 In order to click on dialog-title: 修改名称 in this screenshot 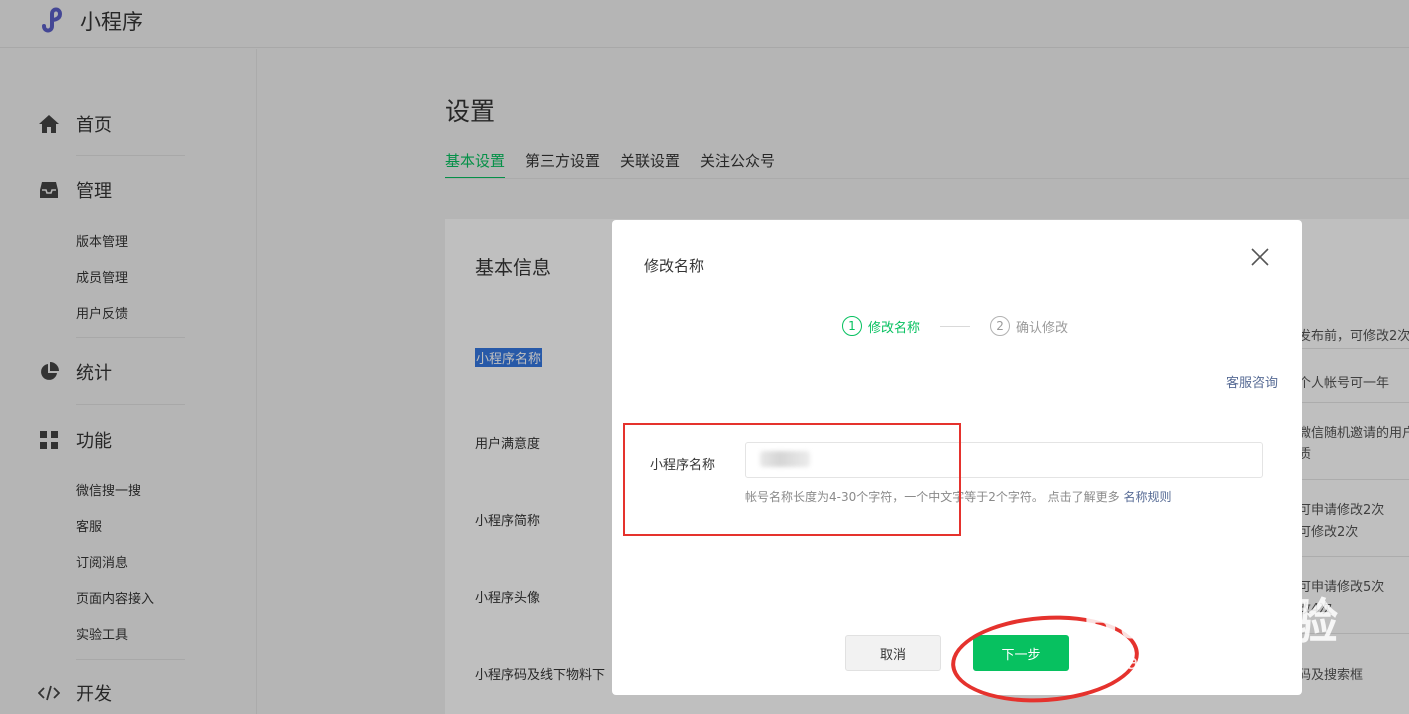, I will do `click(674, 266)`.